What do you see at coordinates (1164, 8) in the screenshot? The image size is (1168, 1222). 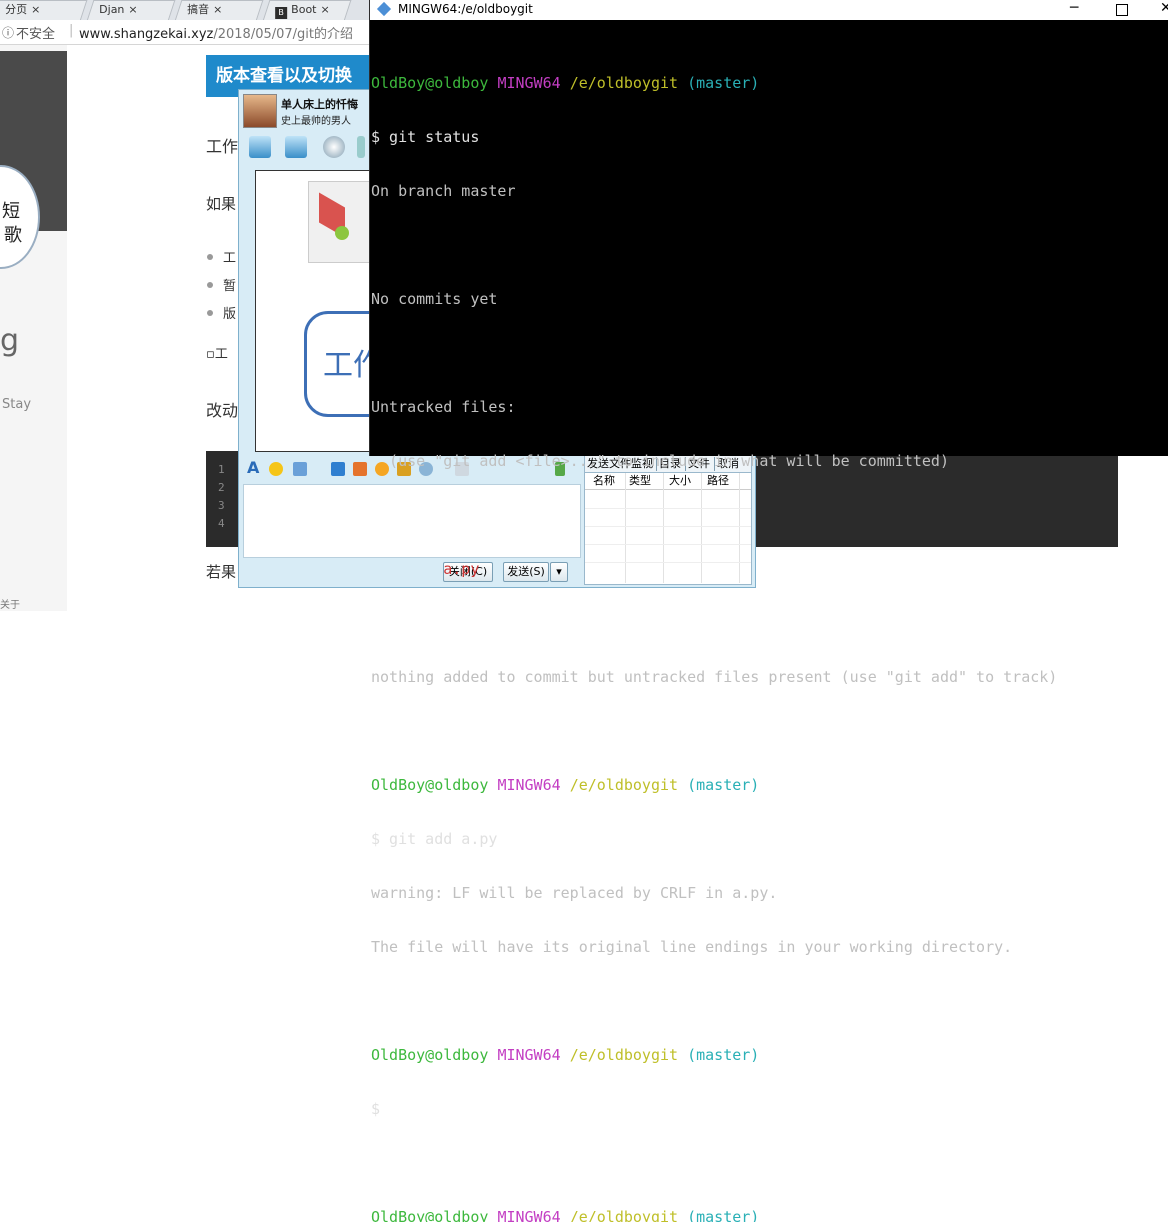 I see `close-button: ✕` at bounding box center [1164, 8].